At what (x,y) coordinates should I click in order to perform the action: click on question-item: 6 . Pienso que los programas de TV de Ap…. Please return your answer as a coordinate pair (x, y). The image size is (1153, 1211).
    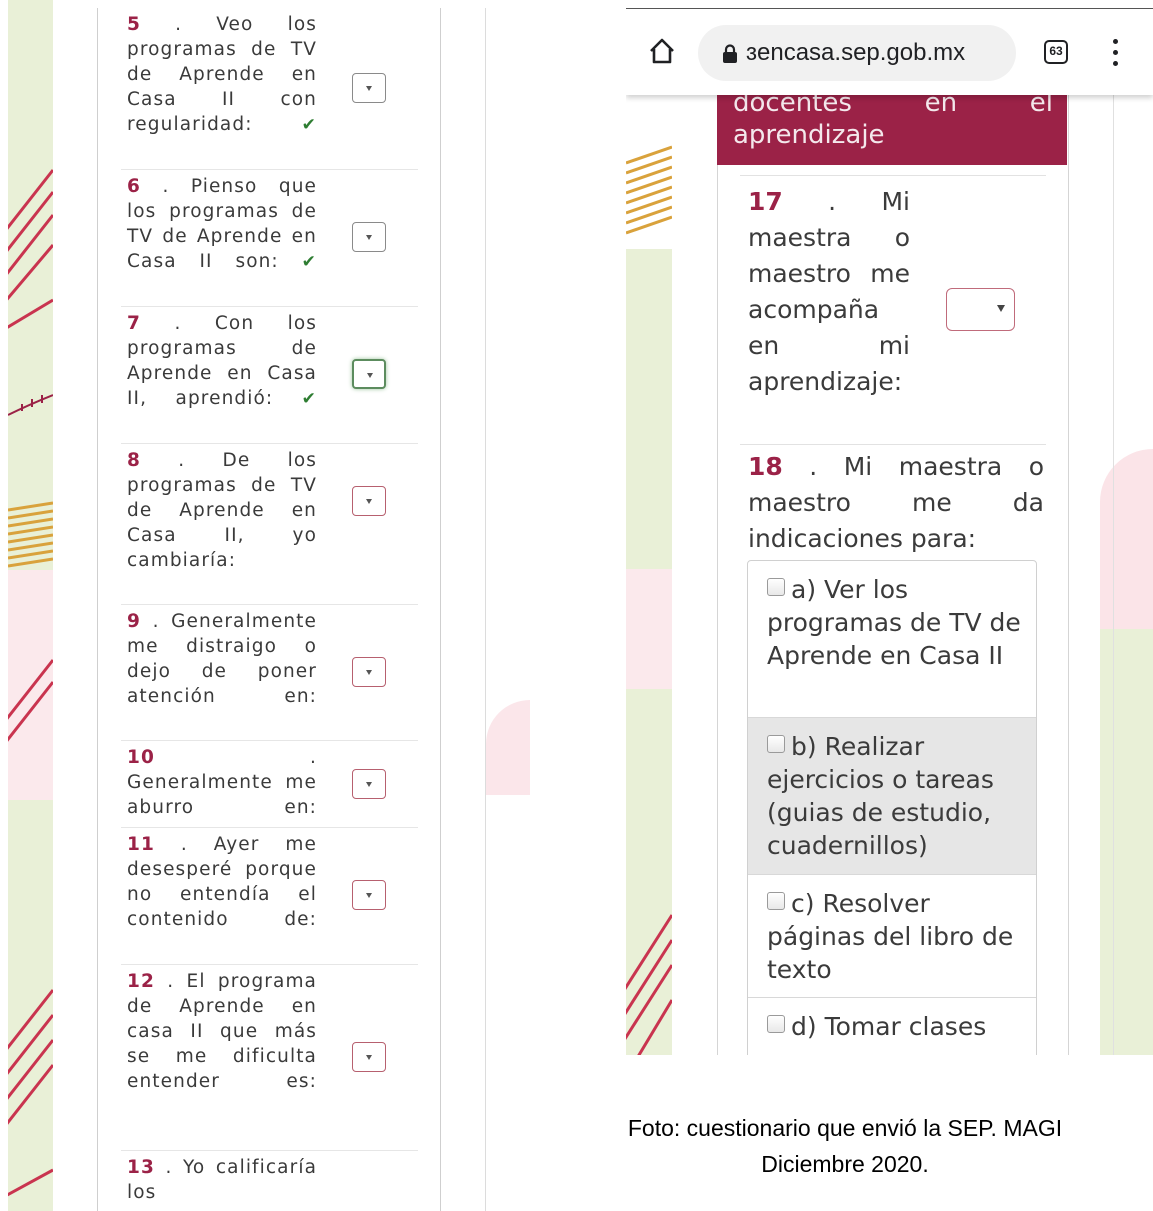
    Looking at the image, I should click on (269, 238).